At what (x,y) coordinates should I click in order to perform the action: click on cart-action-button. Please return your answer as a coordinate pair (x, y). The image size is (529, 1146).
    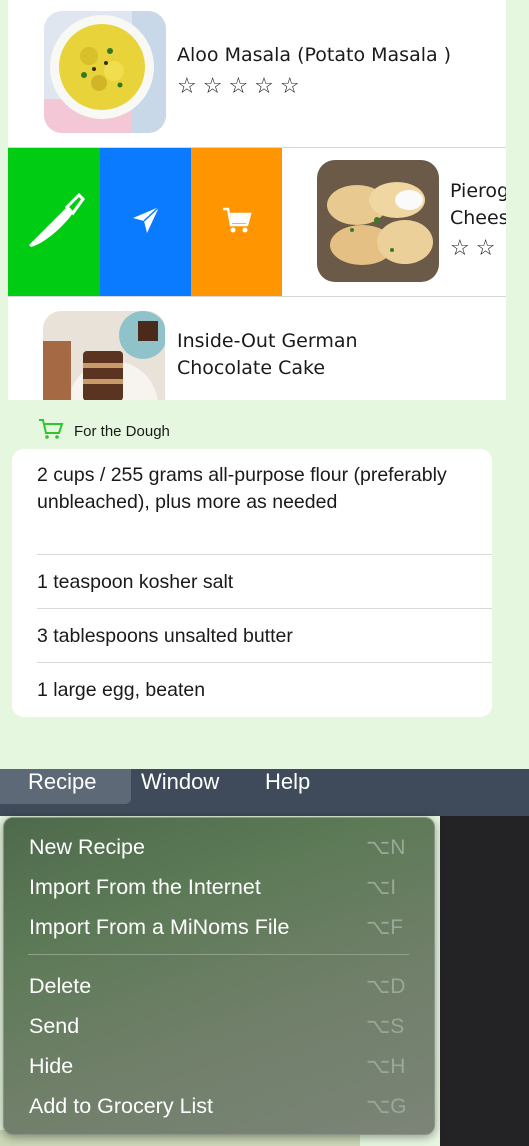
    Looking at the image, I should click on (236, 222).